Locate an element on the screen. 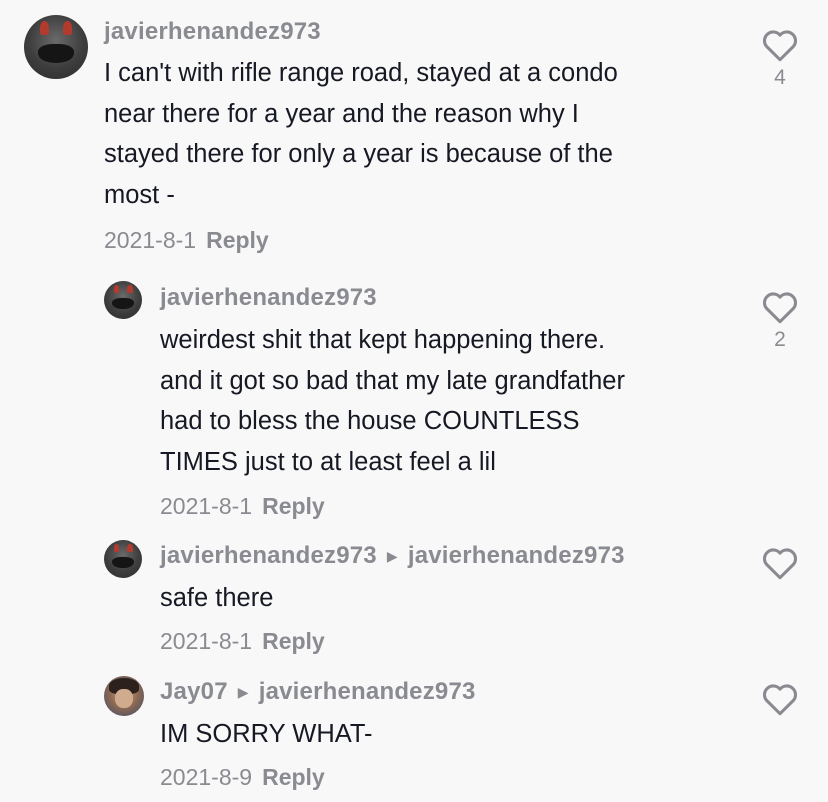 This screenshot has width=828, height=802. comment-meta: 2021-8-9 Reply is located at coordinates (242, 777).